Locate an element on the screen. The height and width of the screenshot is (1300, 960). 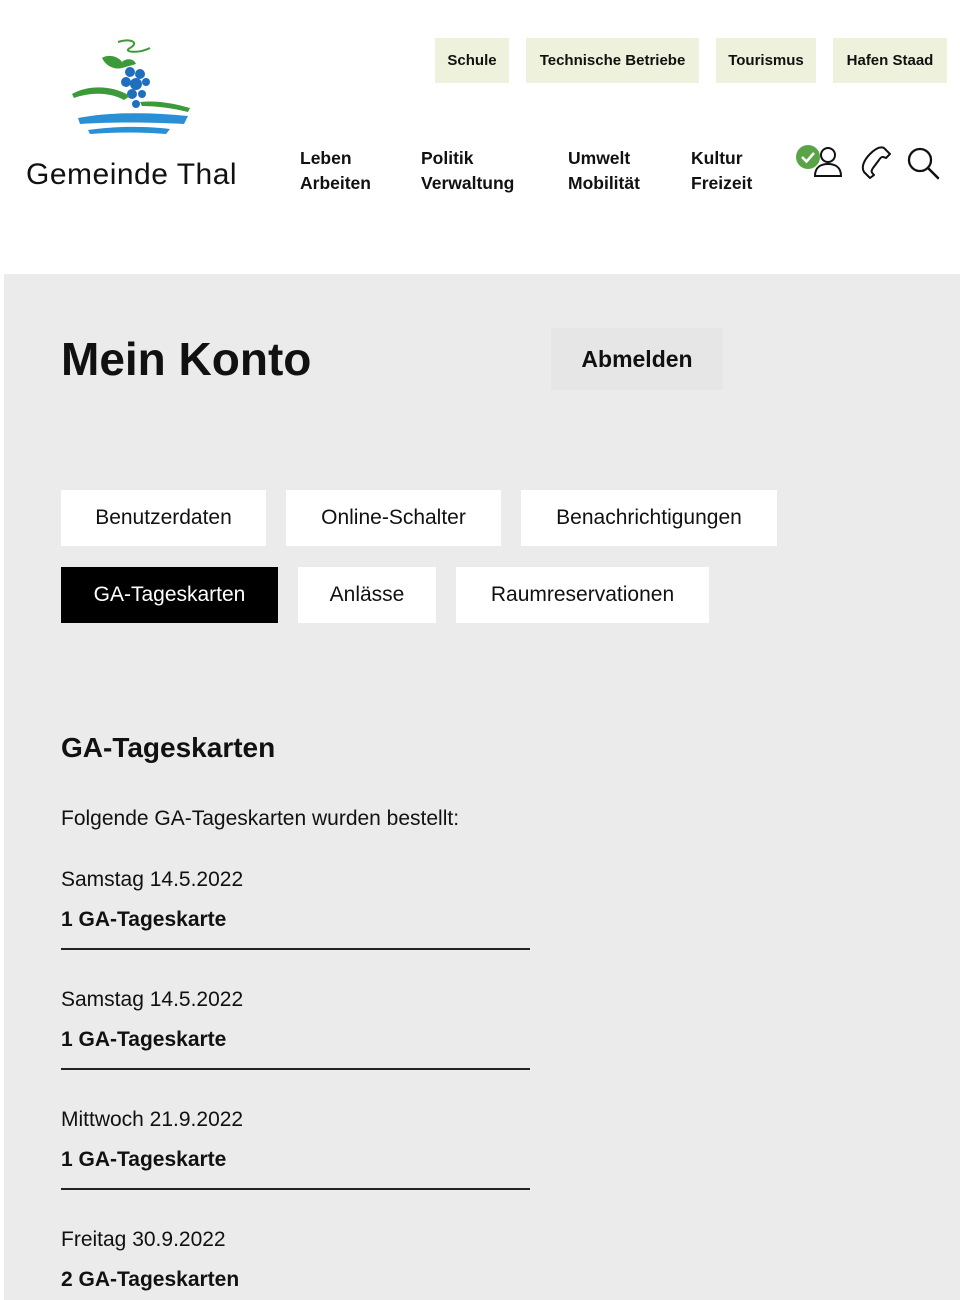
page-title: Mein Konto is located at coordinates (186, 359).